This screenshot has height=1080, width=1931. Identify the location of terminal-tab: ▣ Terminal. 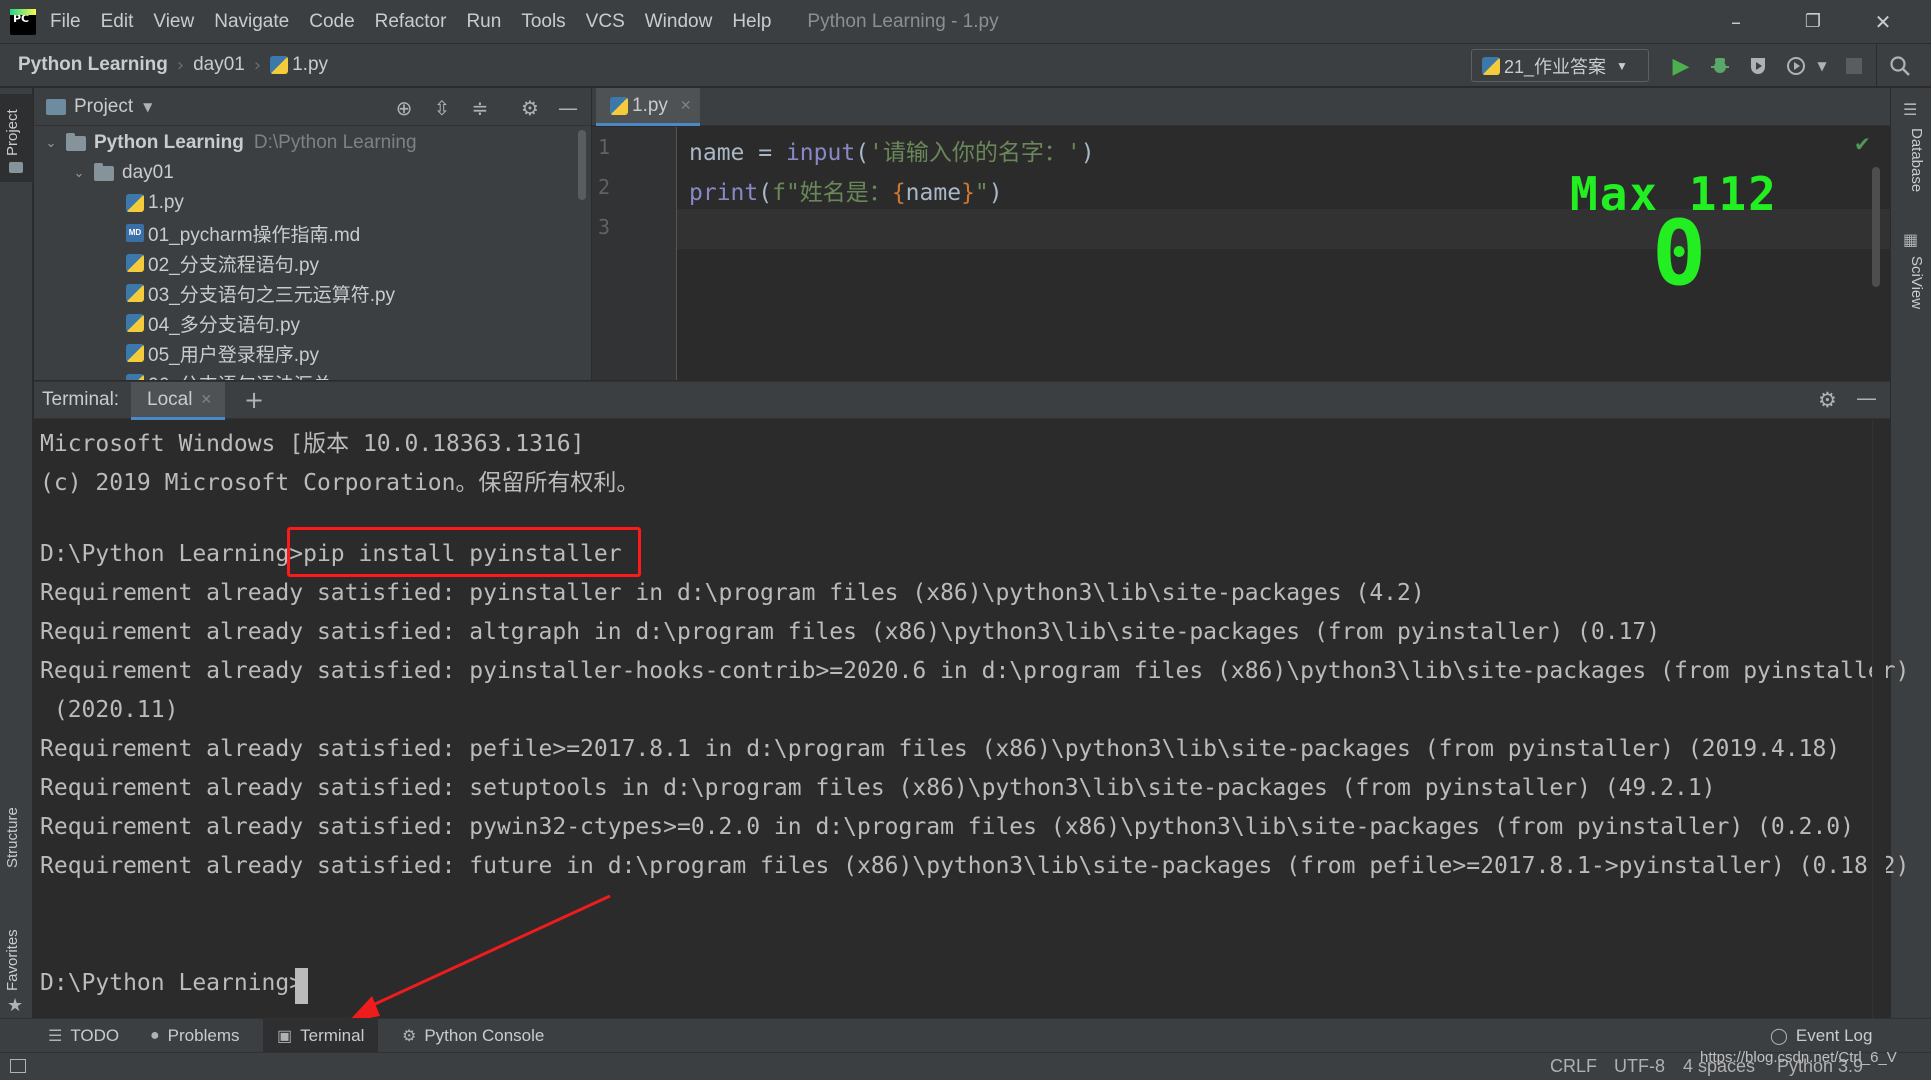
(321, 1036).